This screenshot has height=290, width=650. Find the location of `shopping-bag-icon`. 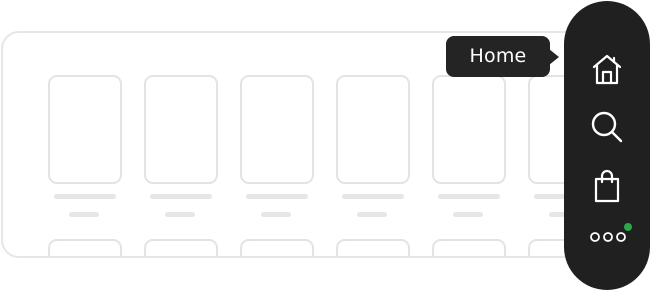

shopping-bag-icon is located at coordinates (607, 186).